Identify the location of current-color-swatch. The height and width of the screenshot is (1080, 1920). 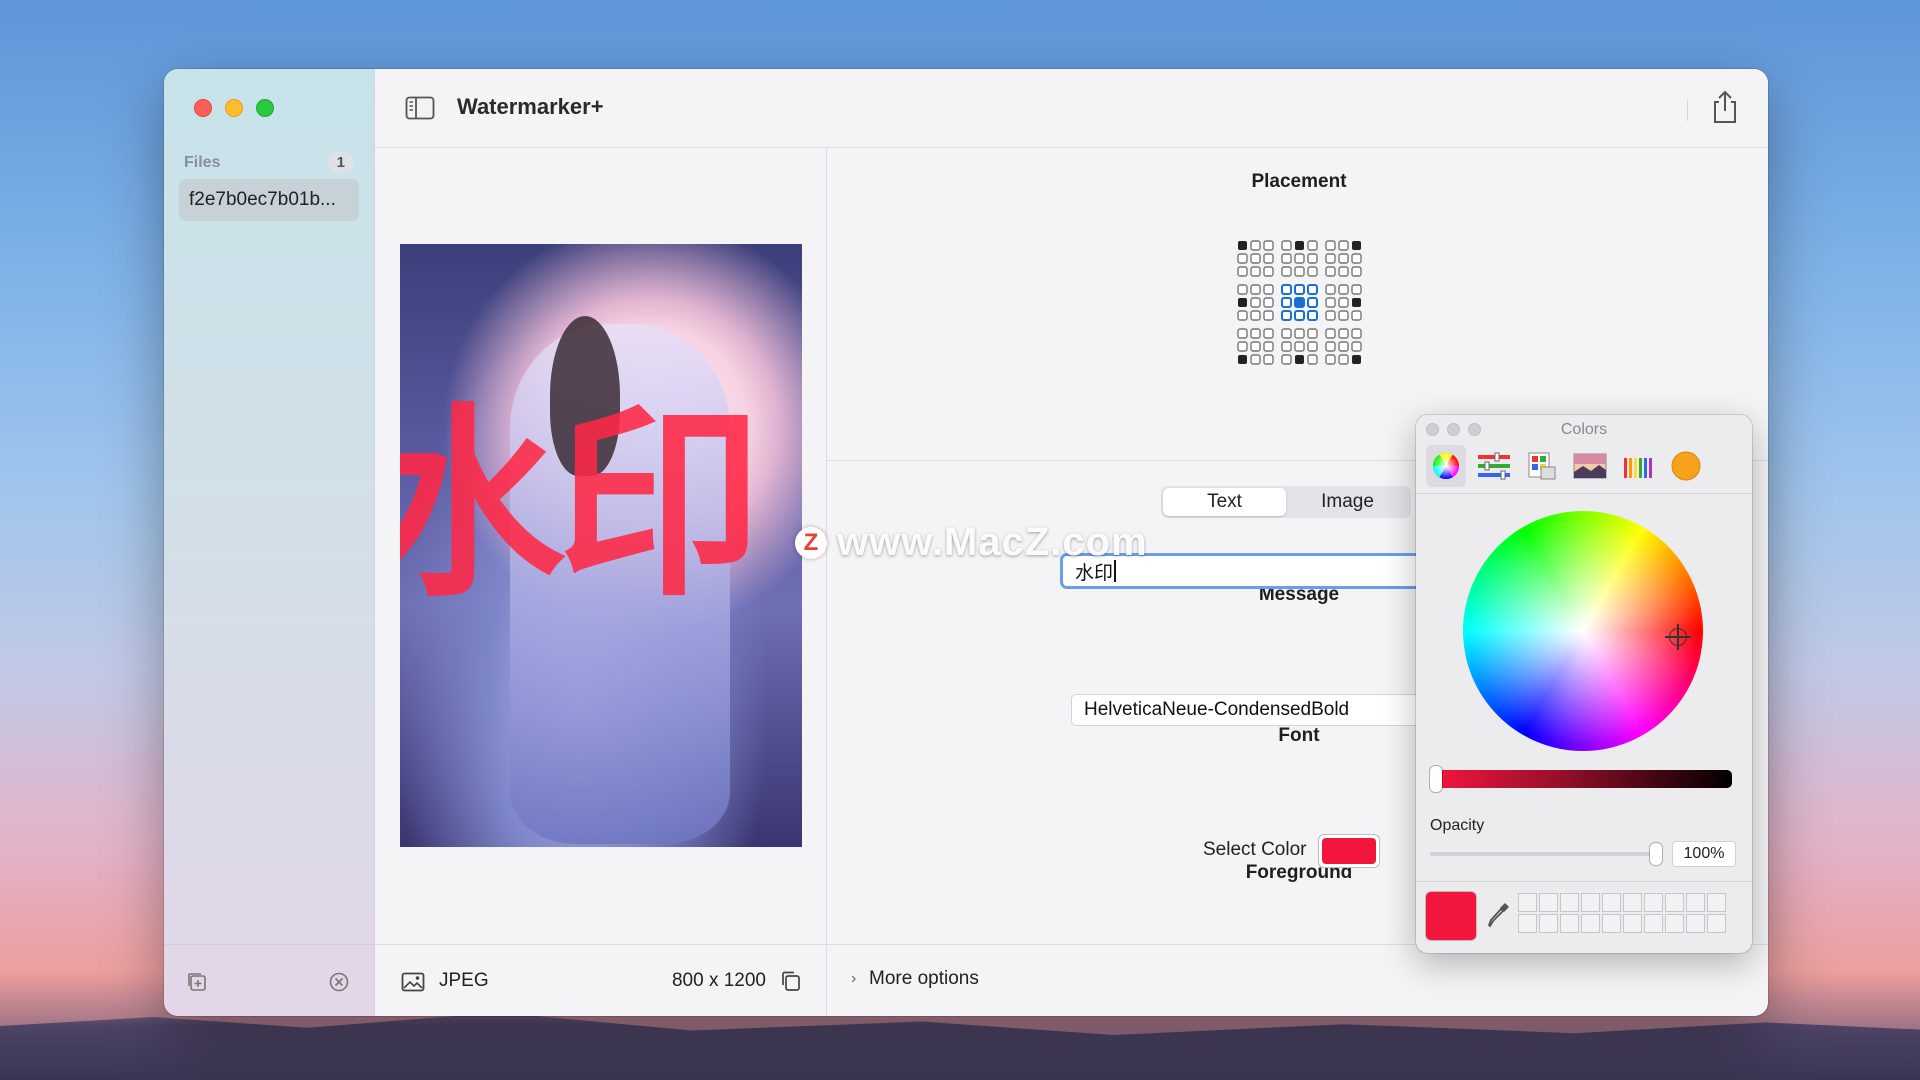
(1451, 916).